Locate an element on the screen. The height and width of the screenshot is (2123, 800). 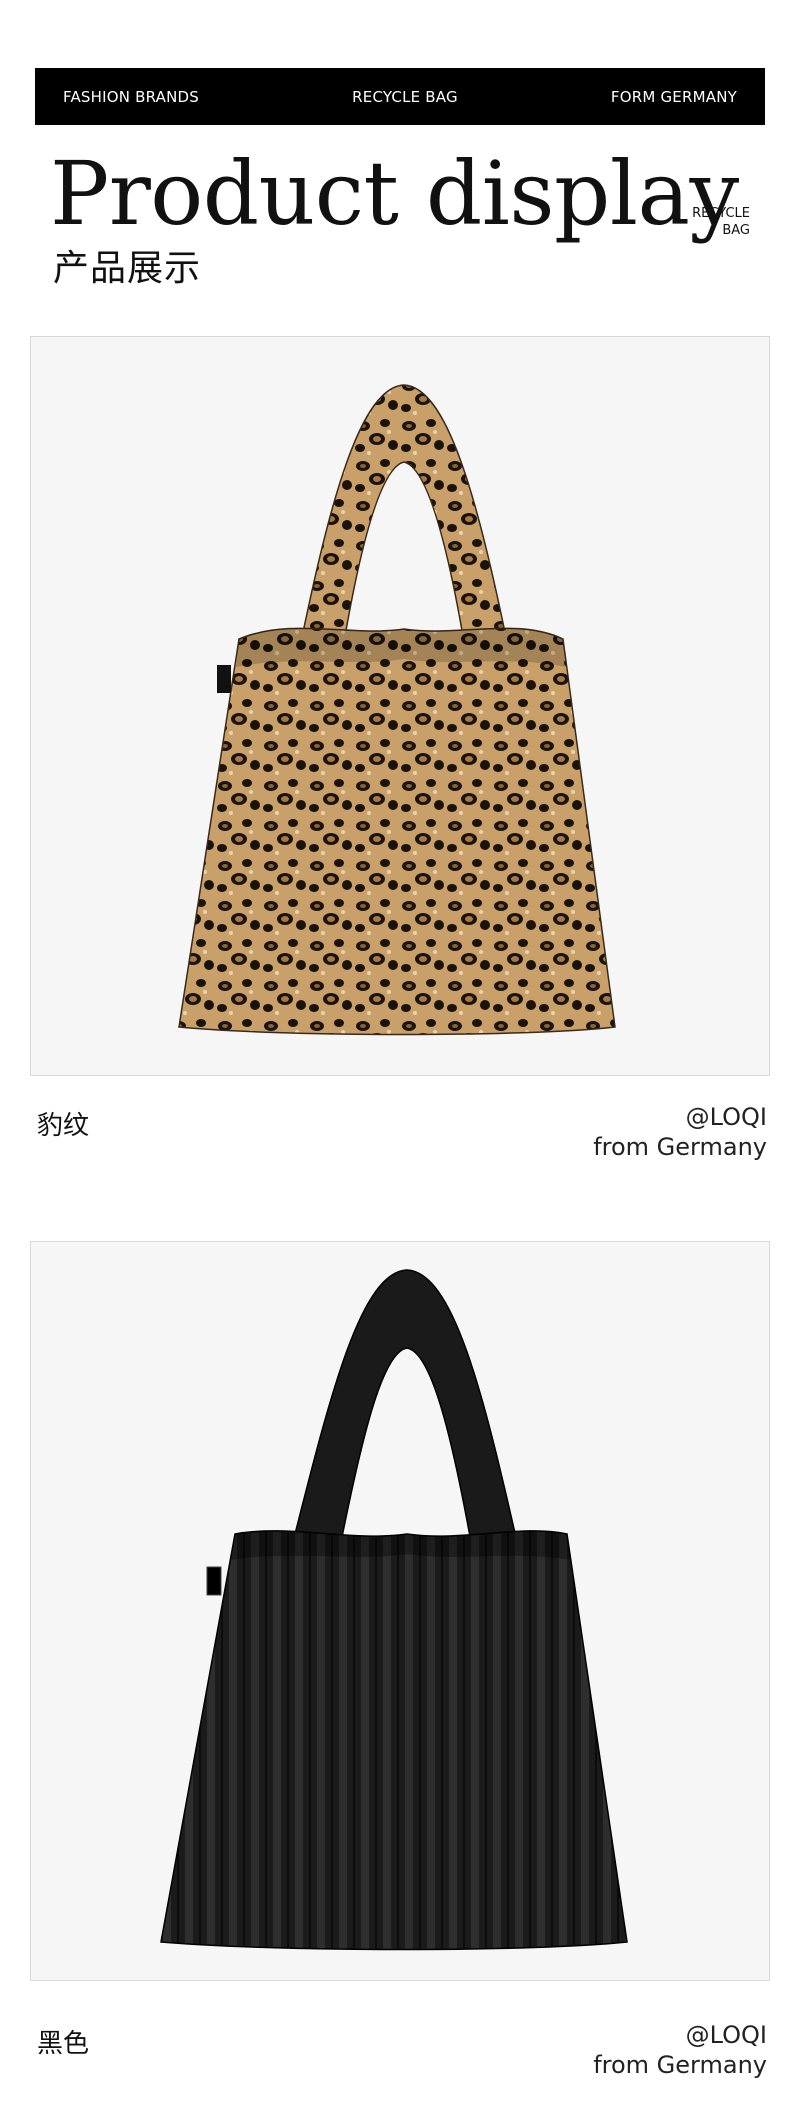
page-title: Product display is located at coordinates (394, 193).